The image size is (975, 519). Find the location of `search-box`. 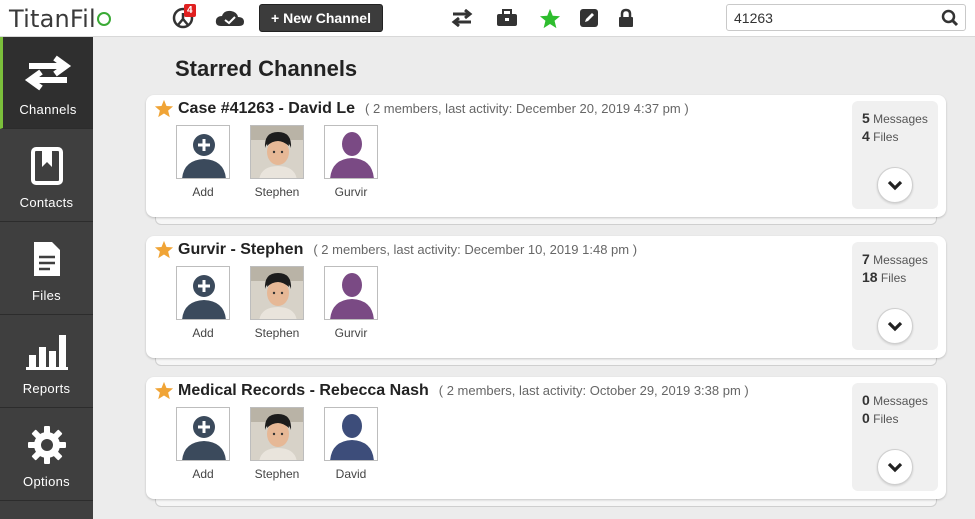

search-box is located at coordinates (846, 17).